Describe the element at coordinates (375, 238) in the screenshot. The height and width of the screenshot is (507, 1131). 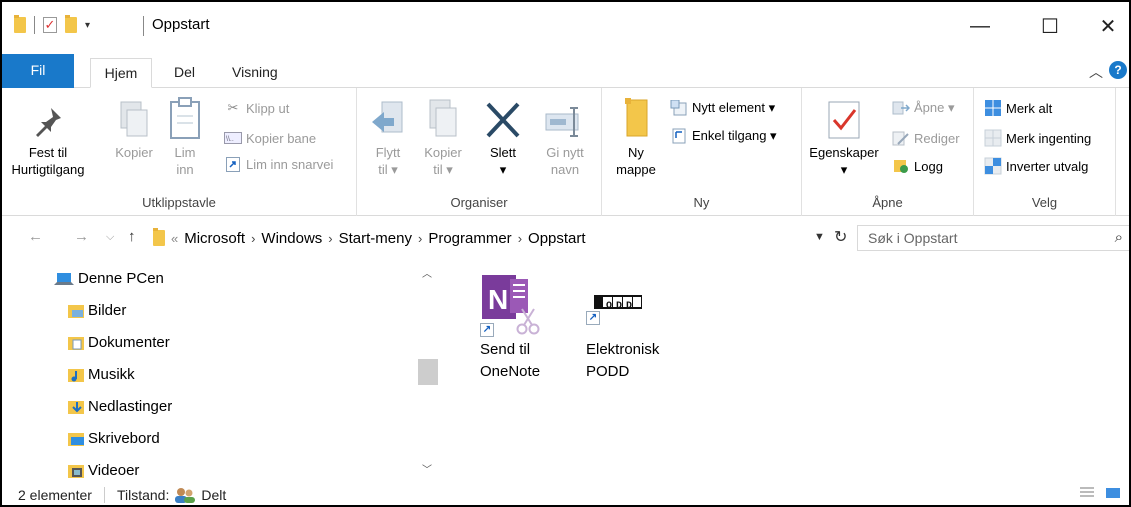
I see `breadcrumb-item: Start-meny` at that location.